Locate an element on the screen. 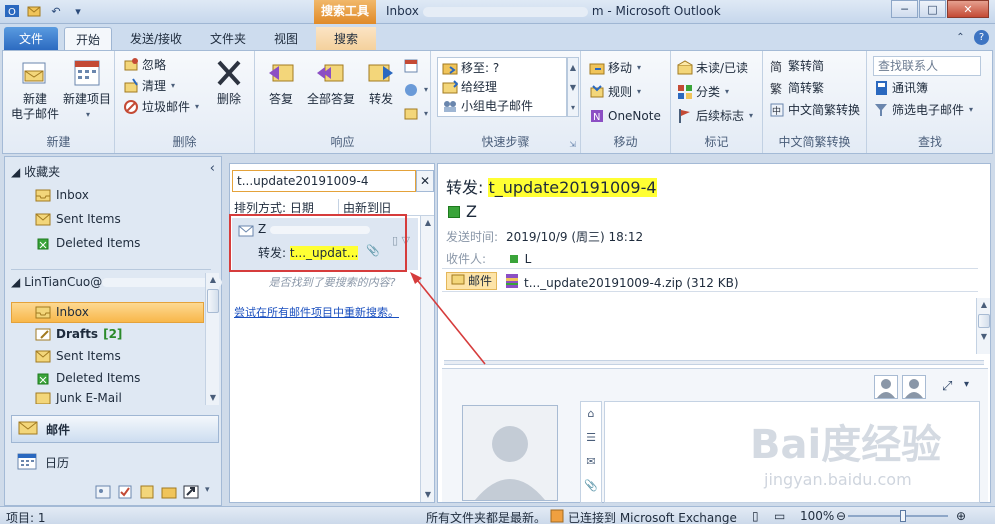 The image size is (995, 524). reply-button: 答复 is located at coordinates (281, 82).